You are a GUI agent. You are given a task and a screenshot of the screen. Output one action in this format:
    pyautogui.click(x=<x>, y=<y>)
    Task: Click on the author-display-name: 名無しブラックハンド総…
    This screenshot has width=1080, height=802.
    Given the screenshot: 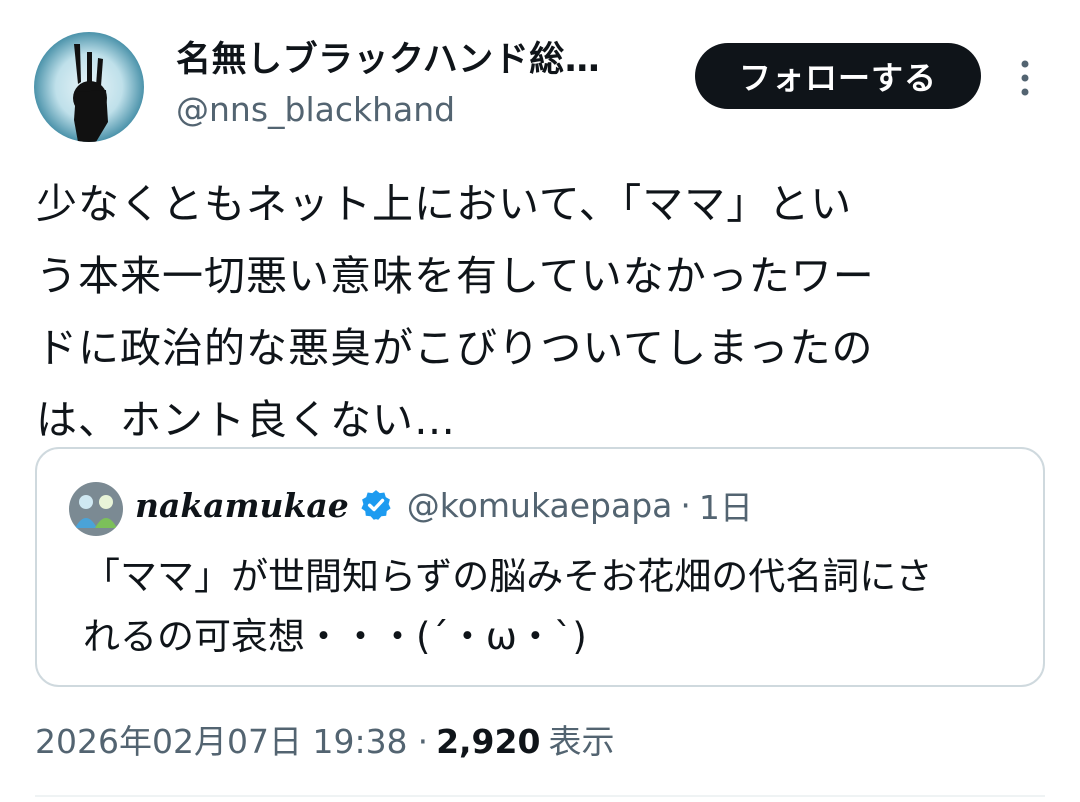 What is the action you would take?
    pyautogui.click(x=388, y=60)
    